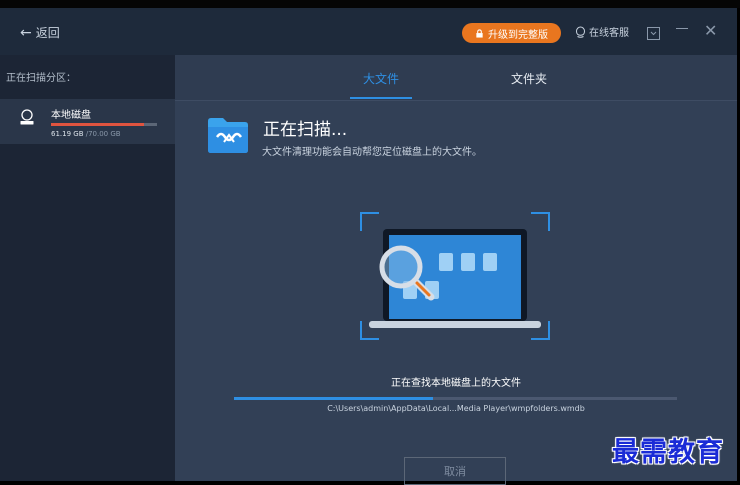 The width and height of the screenshot is (740, 485). I want to click on tab-folders: 文件夹, so click(529, 78).